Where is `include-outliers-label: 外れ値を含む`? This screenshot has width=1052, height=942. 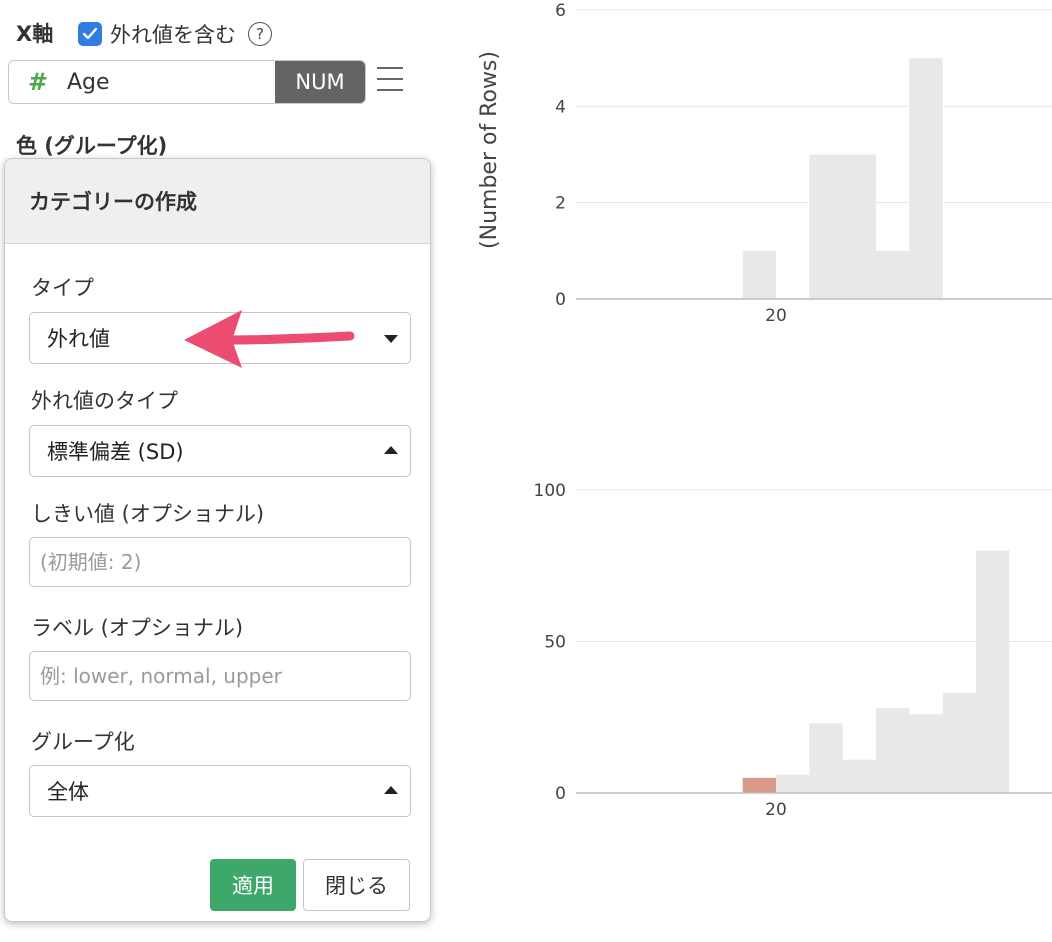
include-outliers-label: 外れ値を含む is located at coordinates (173, 35).